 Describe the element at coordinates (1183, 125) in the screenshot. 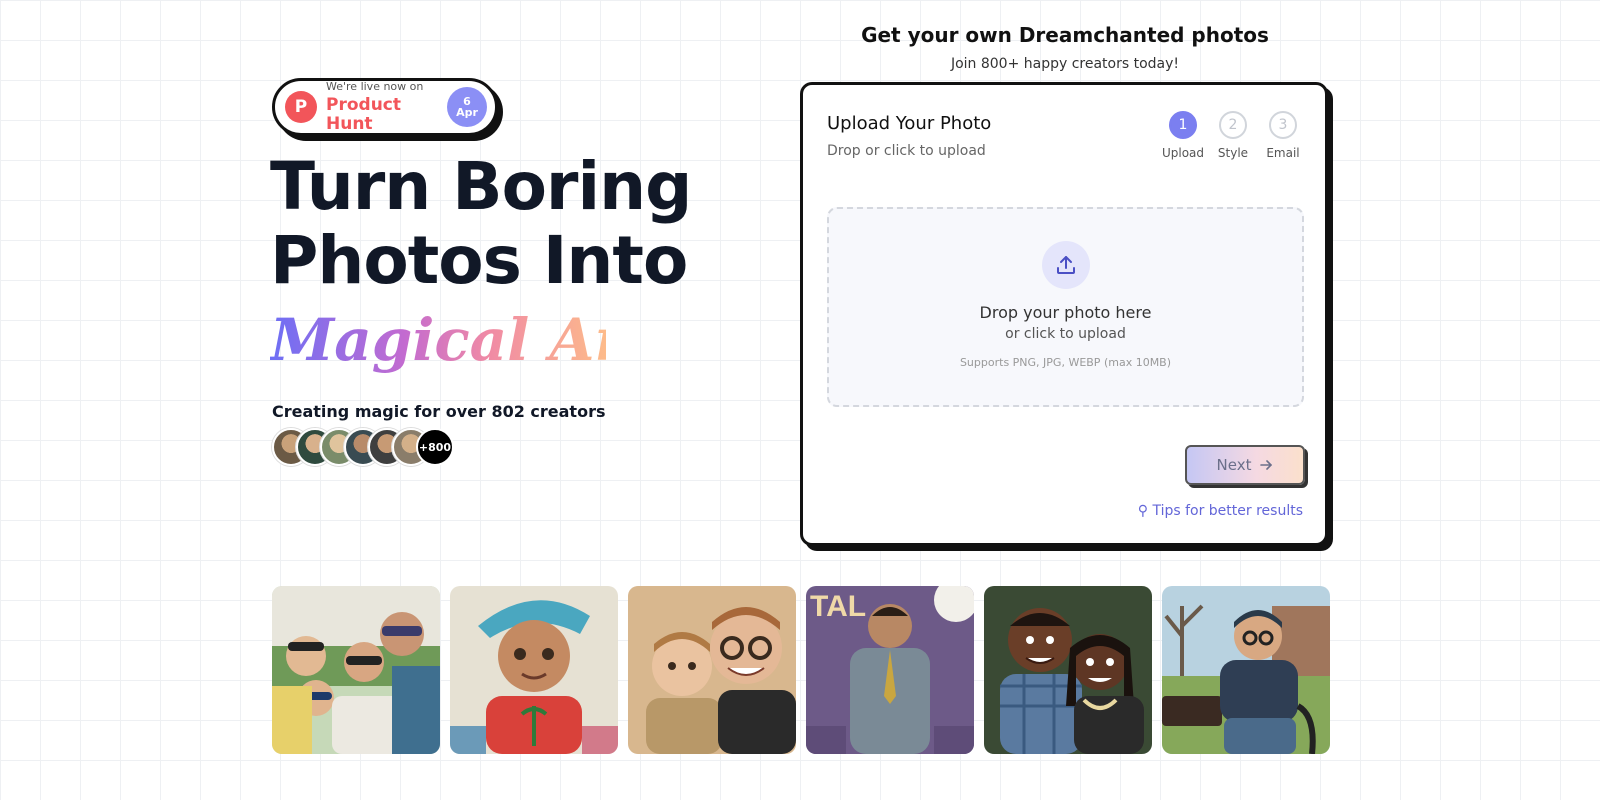

I see `step-number: 1` at that location.